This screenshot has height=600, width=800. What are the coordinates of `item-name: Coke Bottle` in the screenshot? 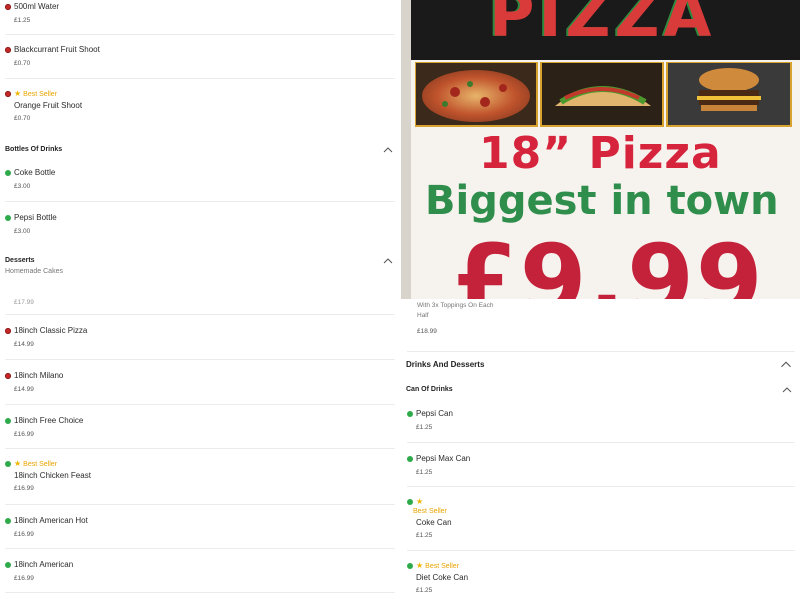 It's located at (35, 172).